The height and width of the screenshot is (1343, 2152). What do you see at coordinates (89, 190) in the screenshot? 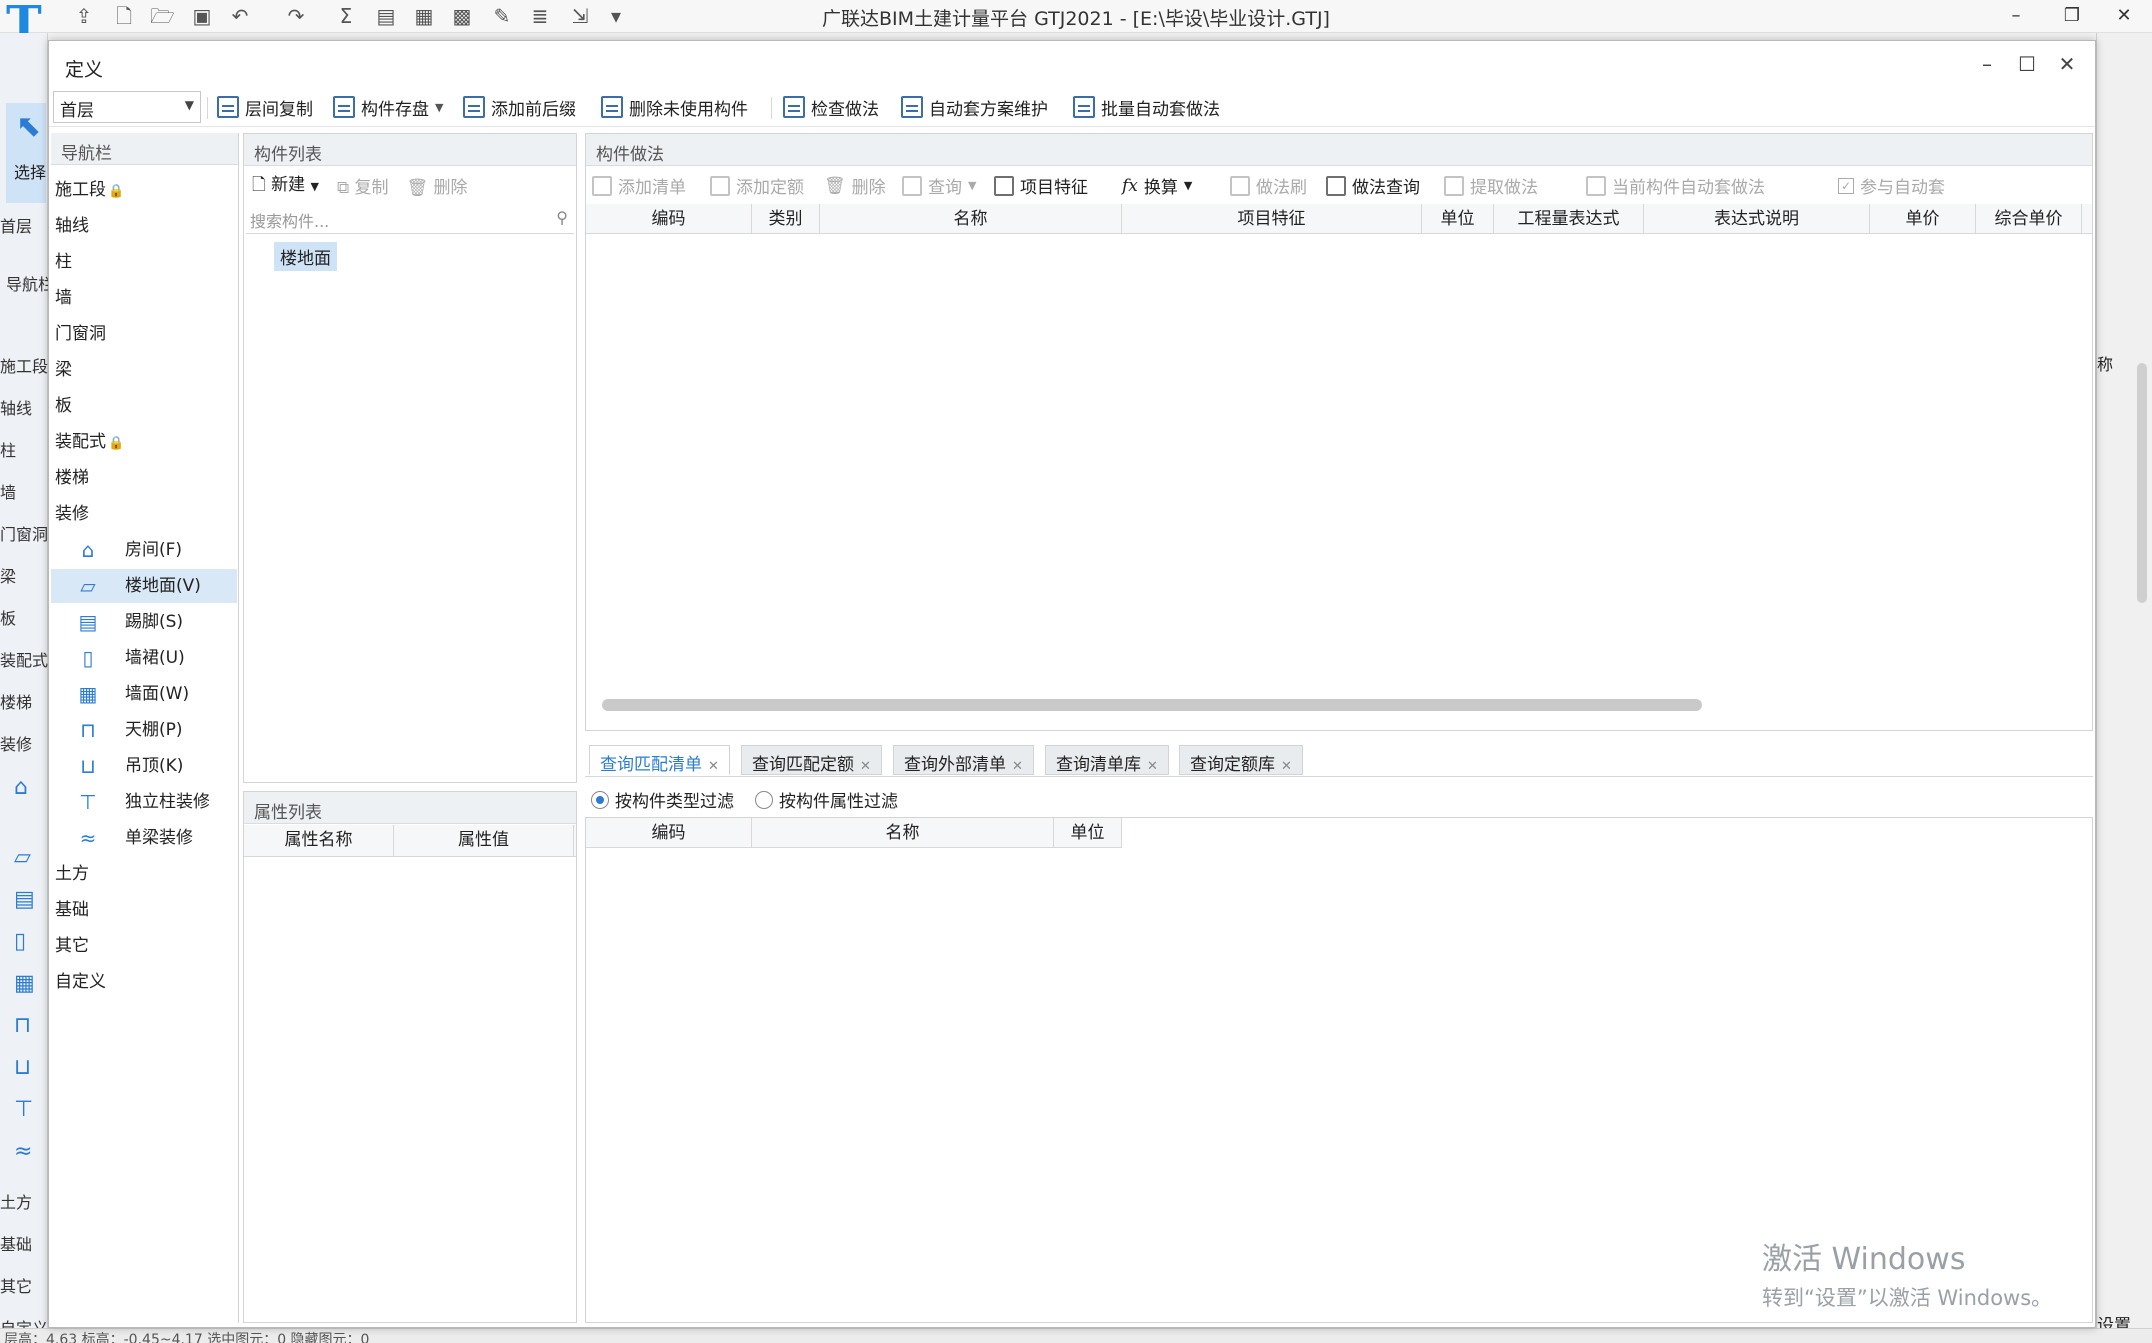
I see `nav-item-construction-stage: 施工段 🔒` at bounding box center [89, 190].